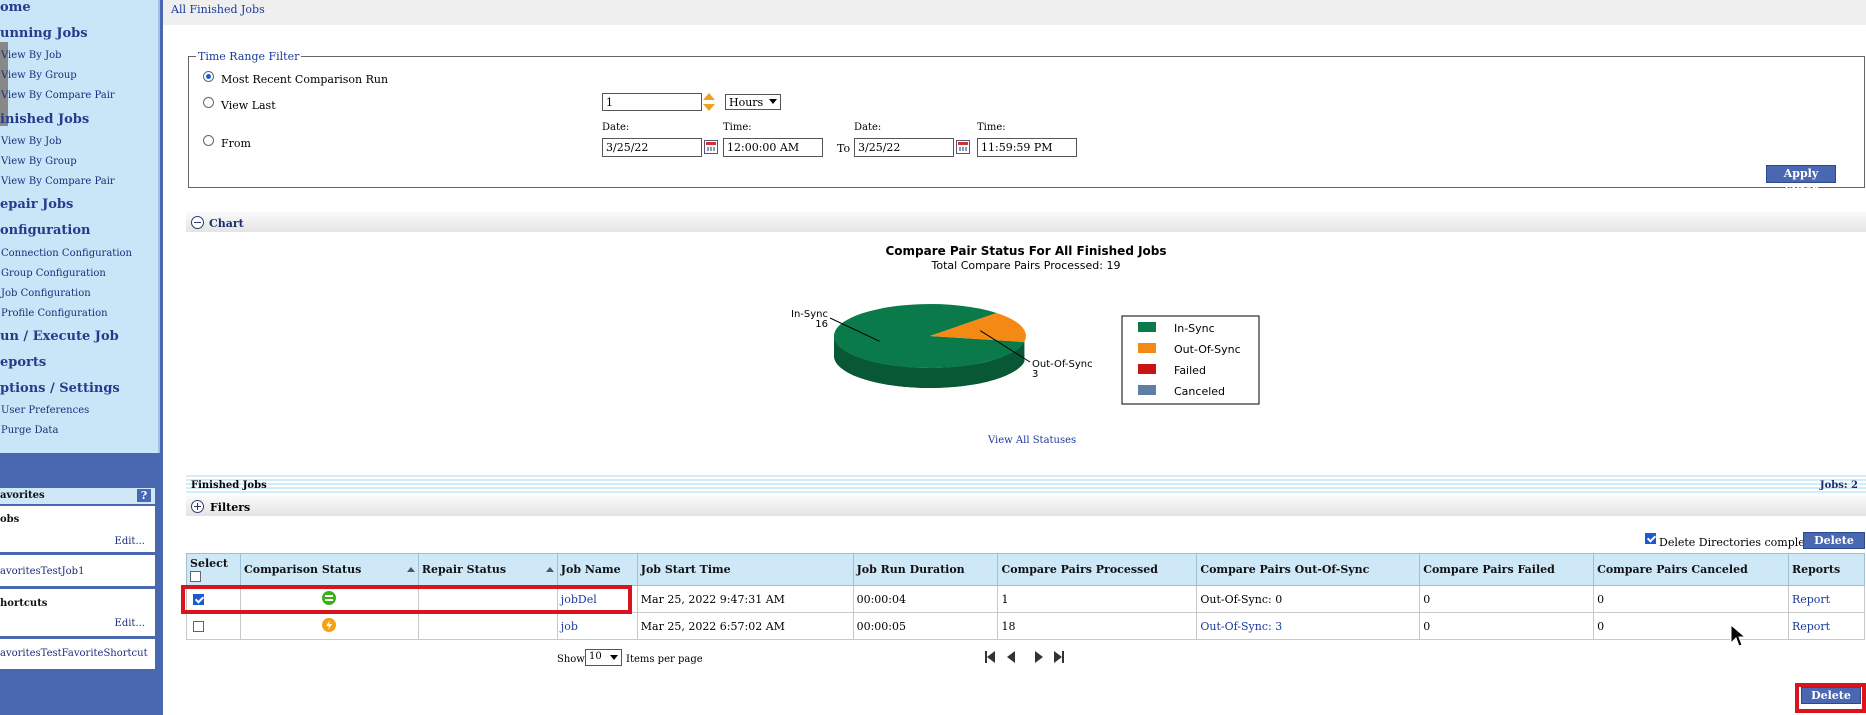  What do you see at coordinates (1308, 569) in the screenshot?
I see `col-pairs-out-of-sync: Compare Pairs Out-Of-Sync` at bounding box center [1308, 569].